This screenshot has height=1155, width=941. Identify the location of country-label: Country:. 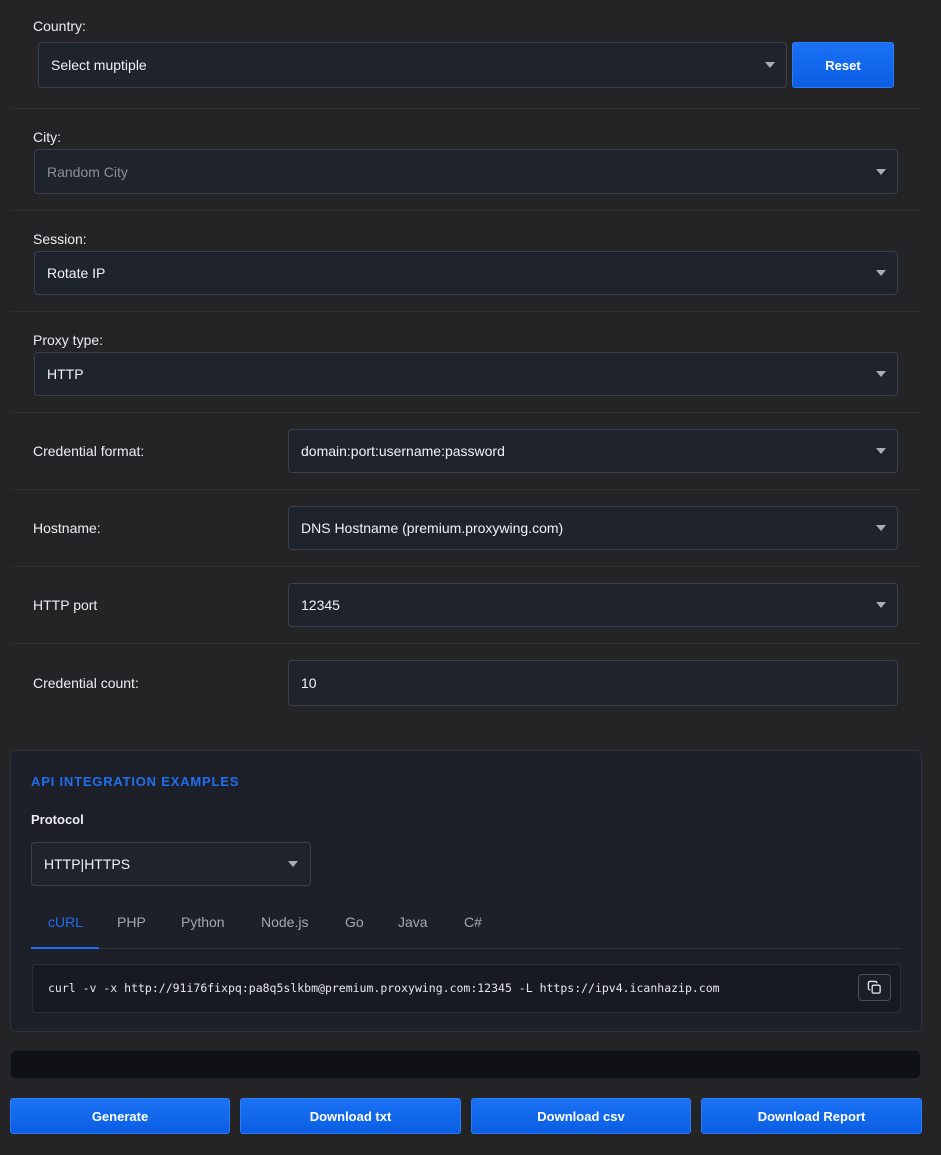
(59, 26).